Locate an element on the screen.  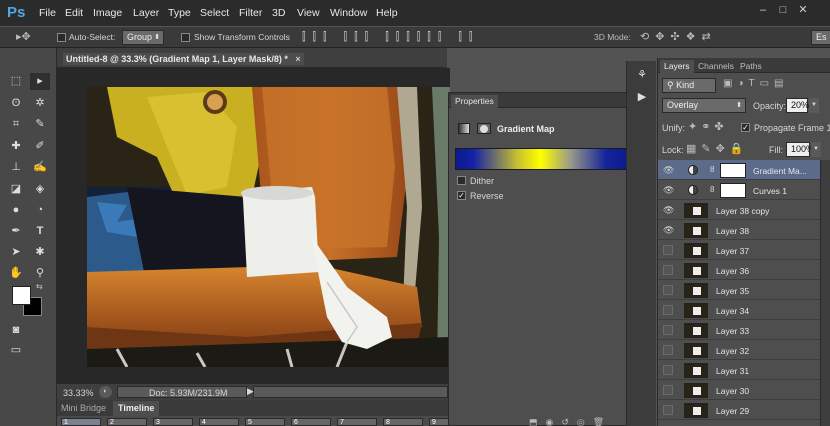
timeline-frame: 3 is located at coordinates (173, 422).